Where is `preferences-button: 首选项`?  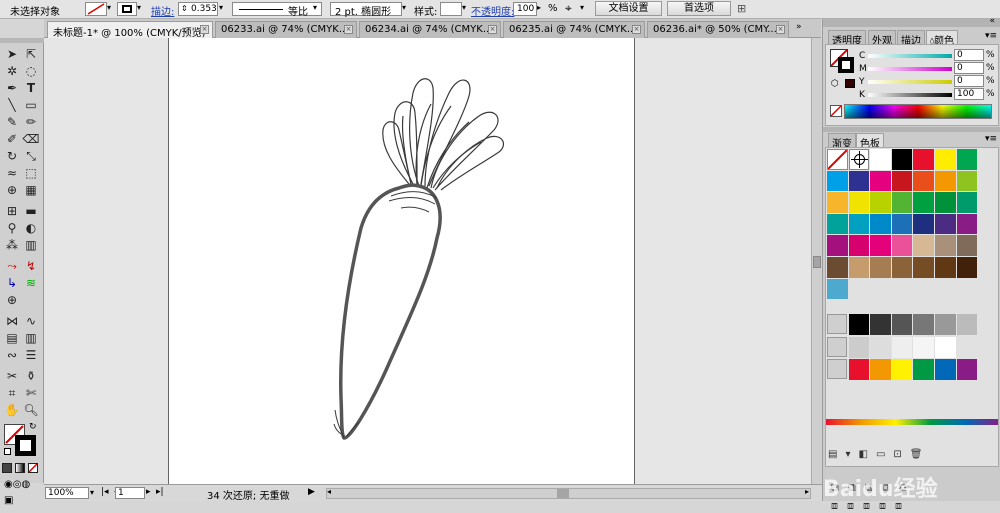 preferences-button: 首选项 is located at coordinates (699, 8).